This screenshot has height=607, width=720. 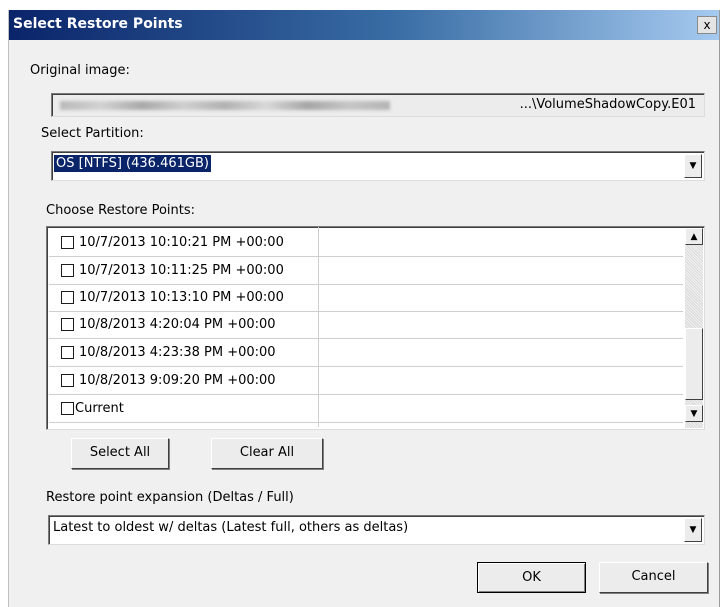 I want to click on clear-all-button: Clear All, so click(x=267, y=453).